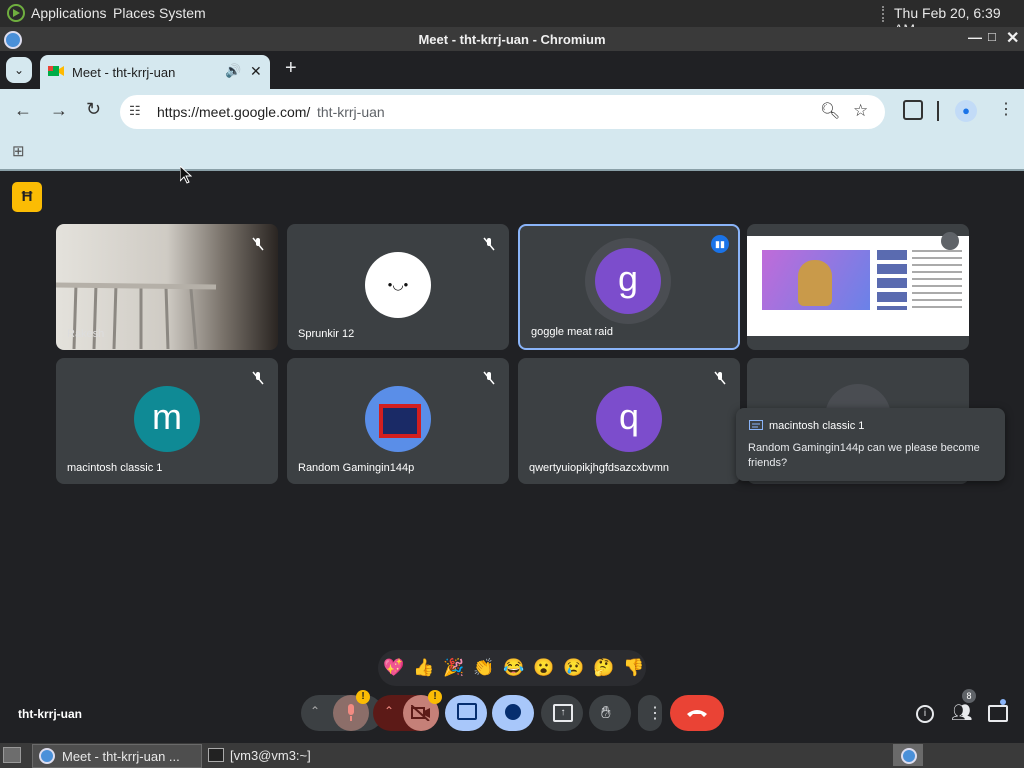 The image size is (1024, 768). Describe the element at coordinates (115, 468) in the screenshot. I see `participant-name: macintosh classic 1` at that location.